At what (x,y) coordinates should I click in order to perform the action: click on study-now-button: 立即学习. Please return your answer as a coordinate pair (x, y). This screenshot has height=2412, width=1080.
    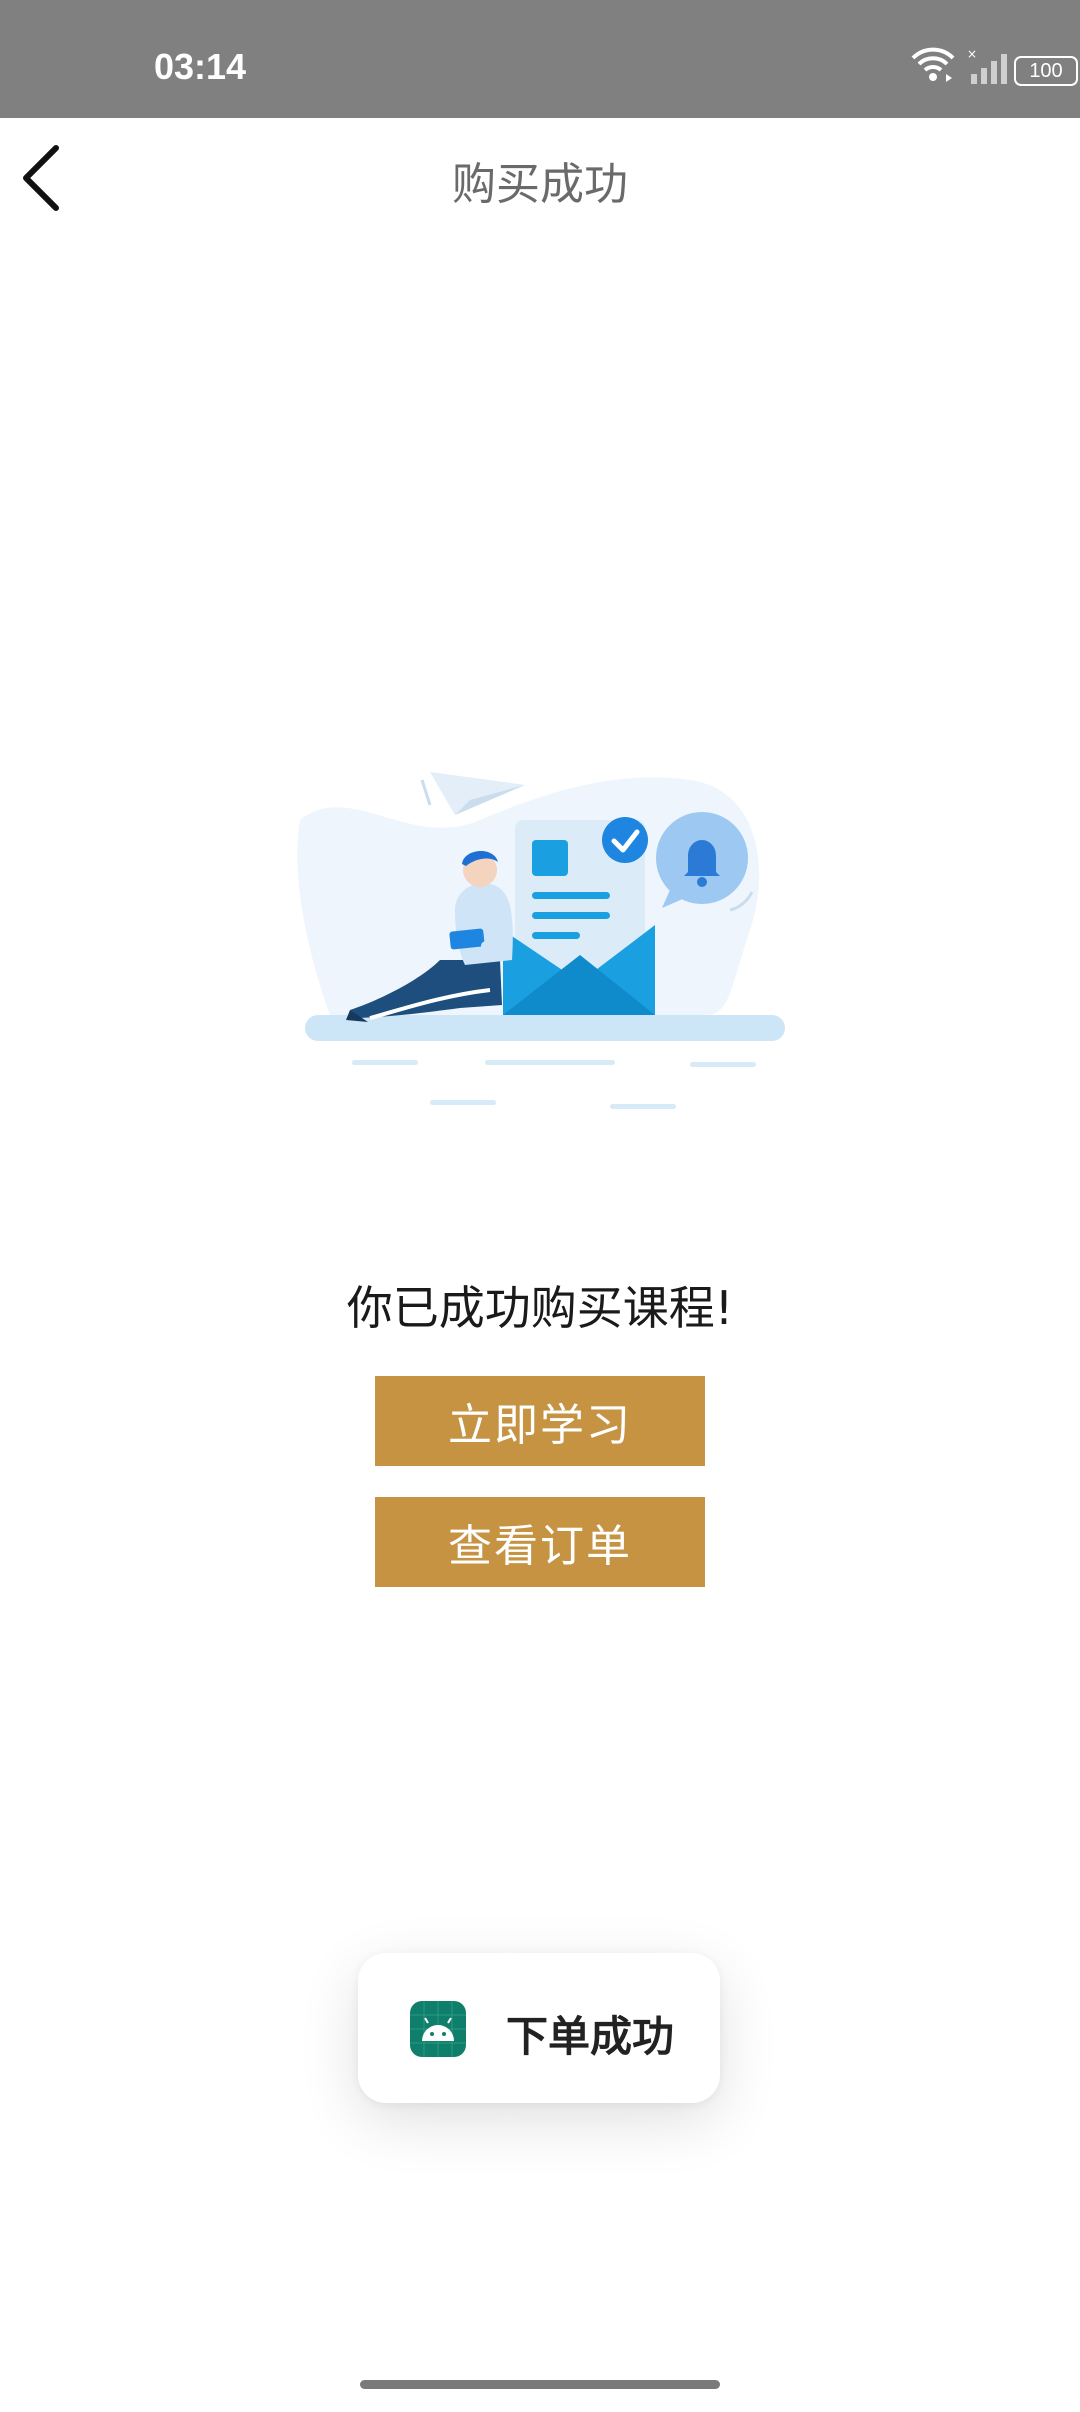
    Looking at the image, I should click on (540, 1421).